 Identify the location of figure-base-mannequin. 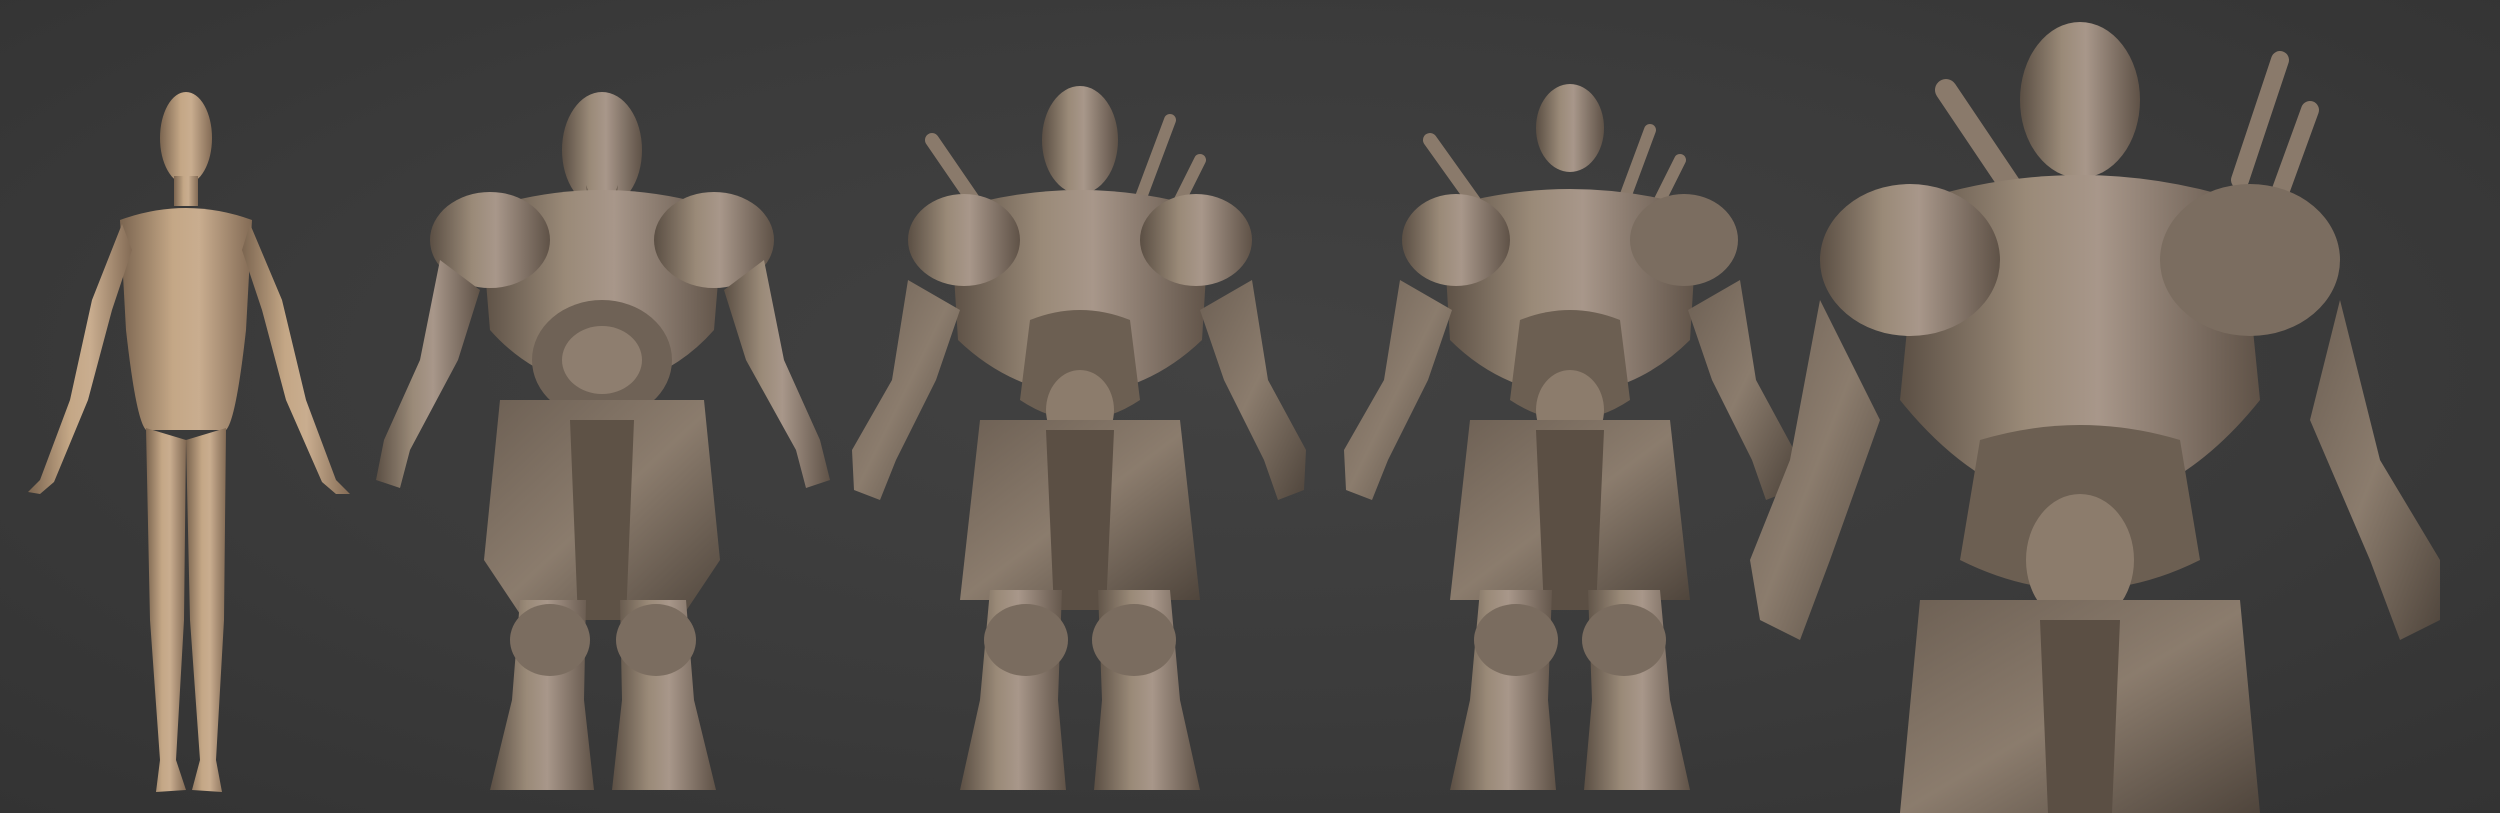
(189, 442).